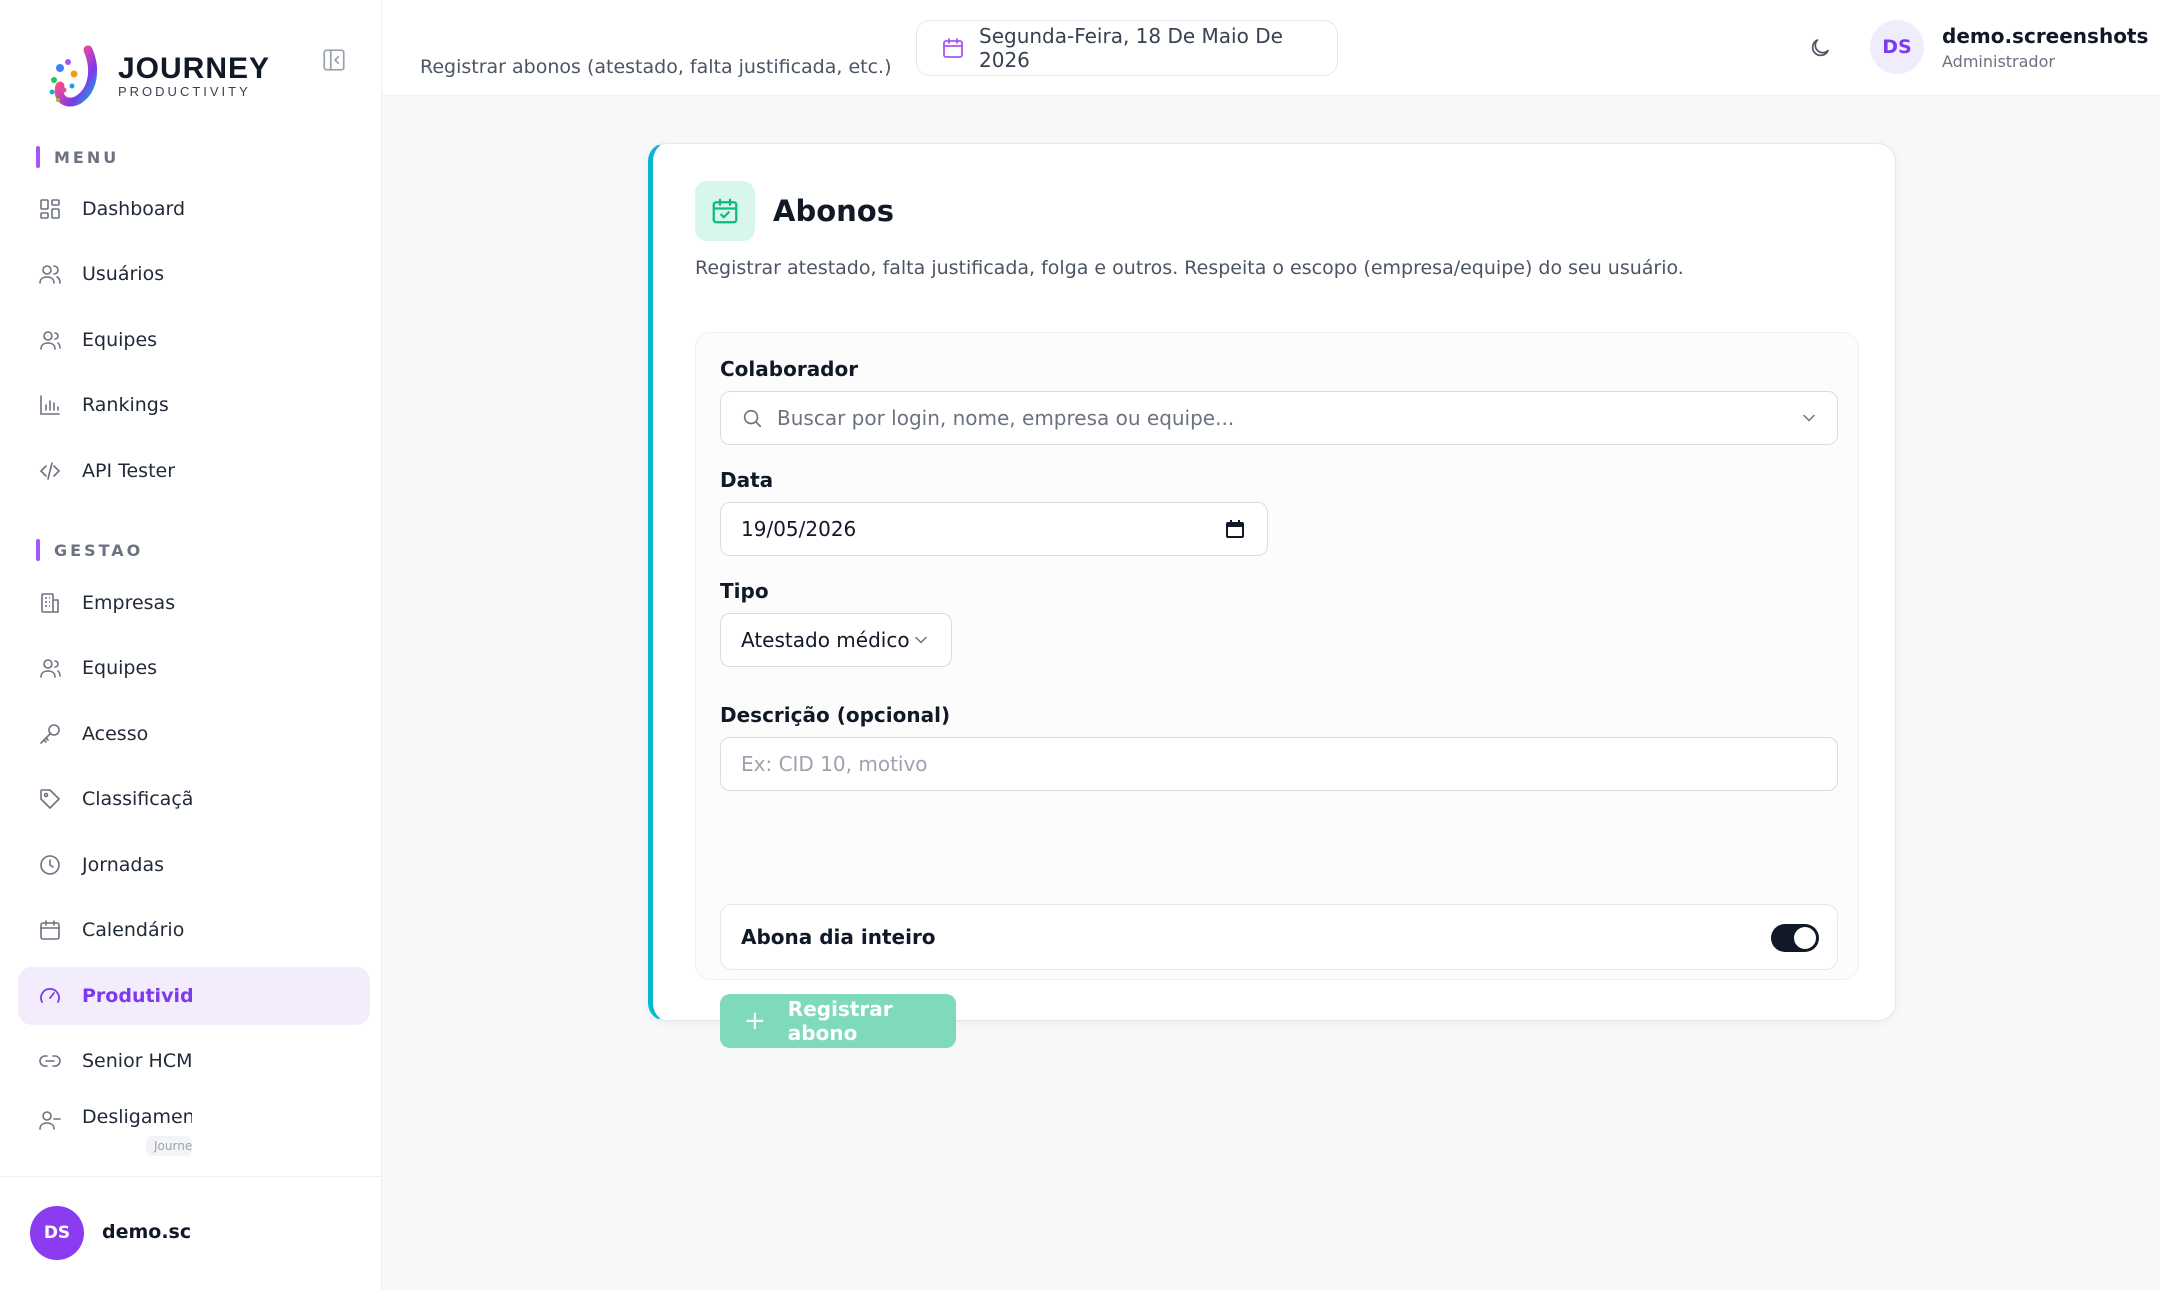  I want to click on descricao-input: Ex: CID 10, motivo, so click(1279, 764).